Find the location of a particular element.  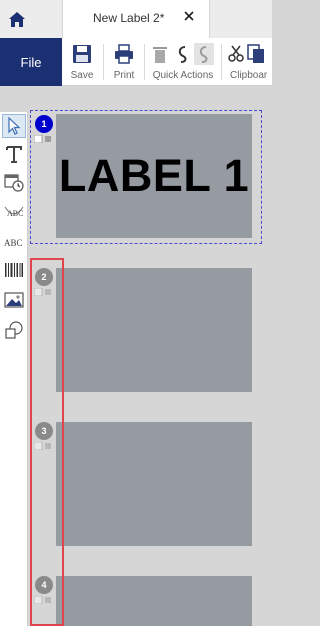

select-tool is located at coordinates (14, 126).